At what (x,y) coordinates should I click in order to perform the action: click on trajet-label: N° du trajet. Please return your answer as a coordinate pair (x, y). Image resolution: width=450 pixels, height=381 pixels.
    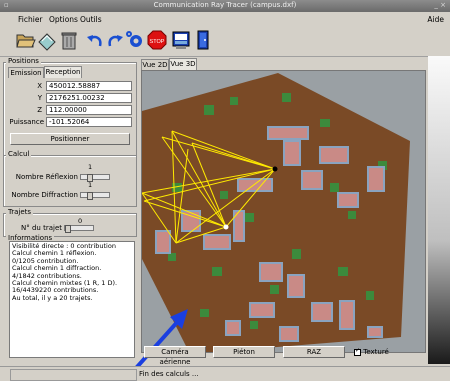
    Looking at the image, I should click on (41, 228).